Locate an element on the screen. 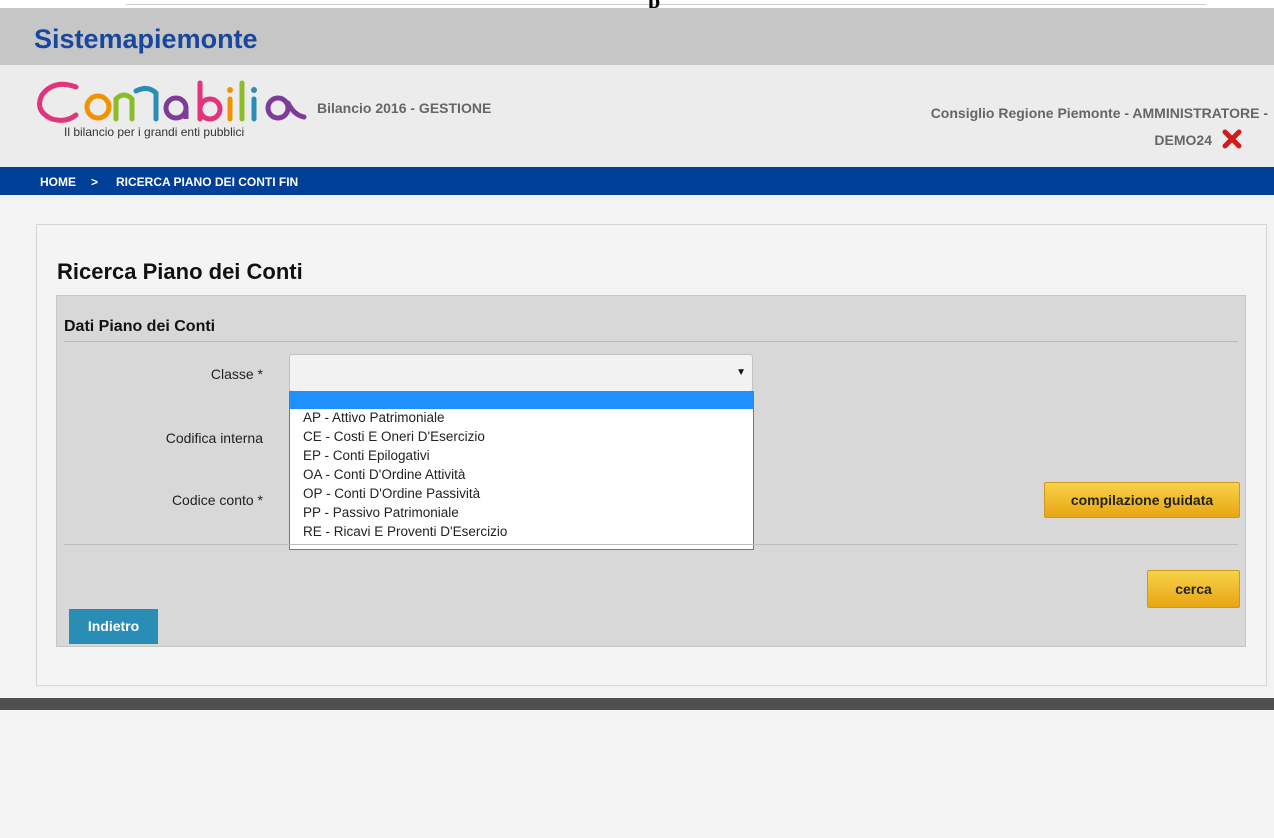 Image resolution: width=1274 pixels, height=838 pixels. footer-bar is located at coordinates (637, 704).